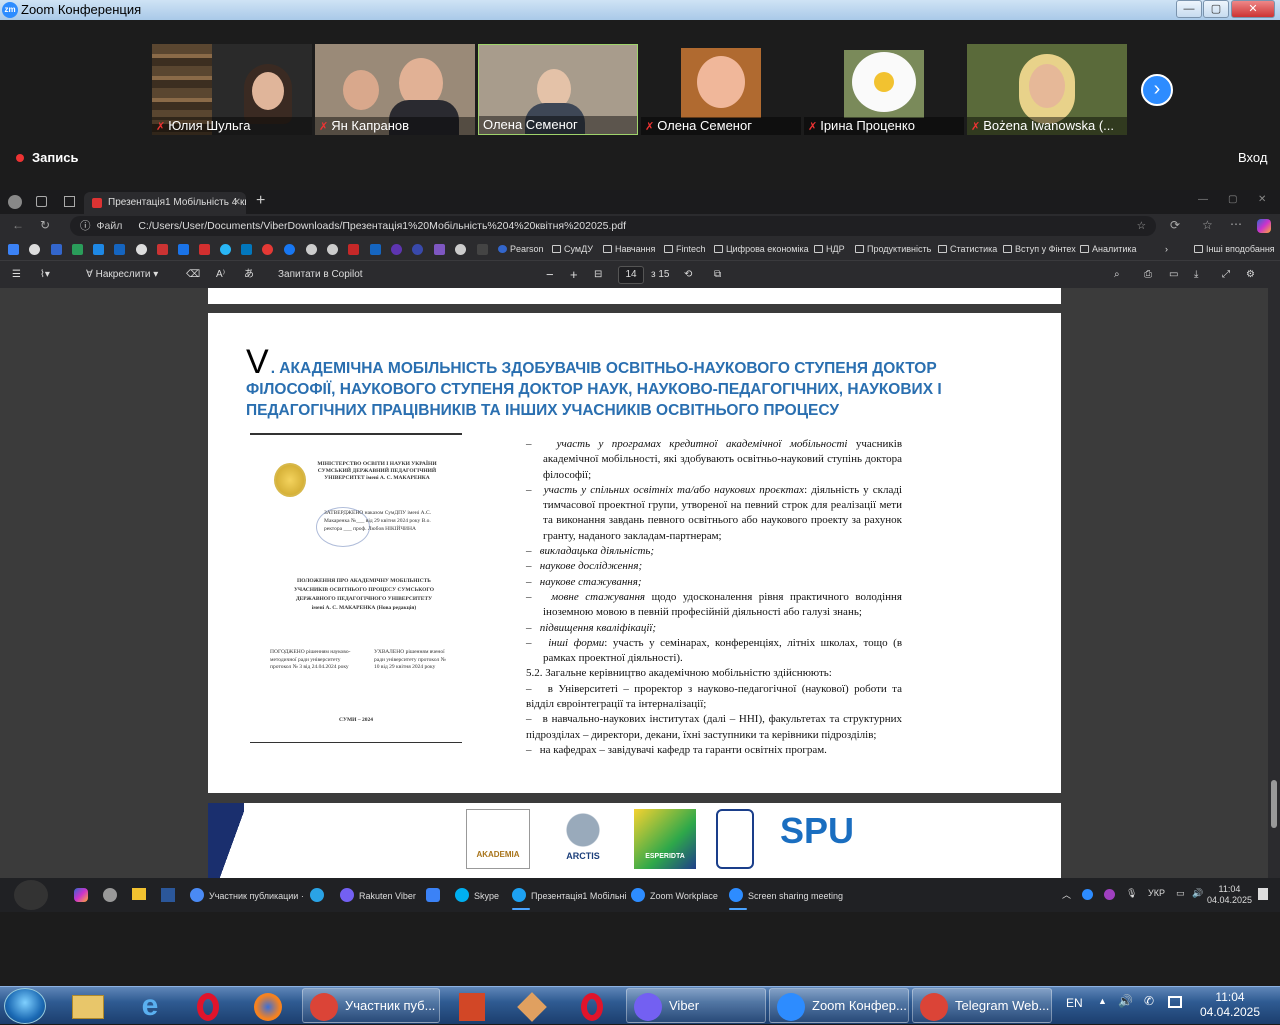 The height and width of the screenshot is (1025, 1280). What do you see at coordinates (1074, 1003) in the screenshot?
I see `language-indicator: EN` at bounding box center [1074, 1003].